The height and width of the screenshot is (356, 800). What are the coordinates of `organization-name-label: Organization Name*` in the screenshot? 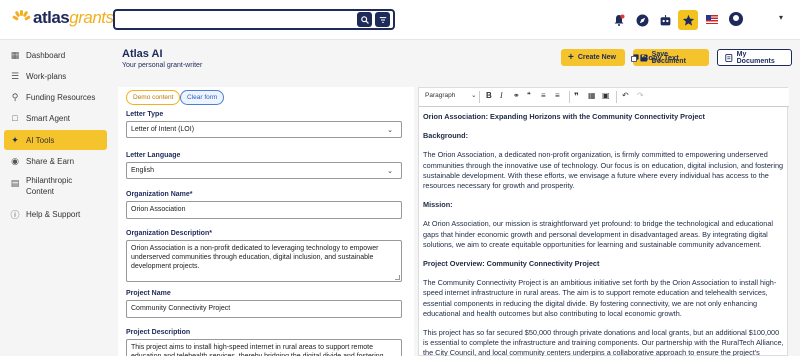 It's located at (159, 194).